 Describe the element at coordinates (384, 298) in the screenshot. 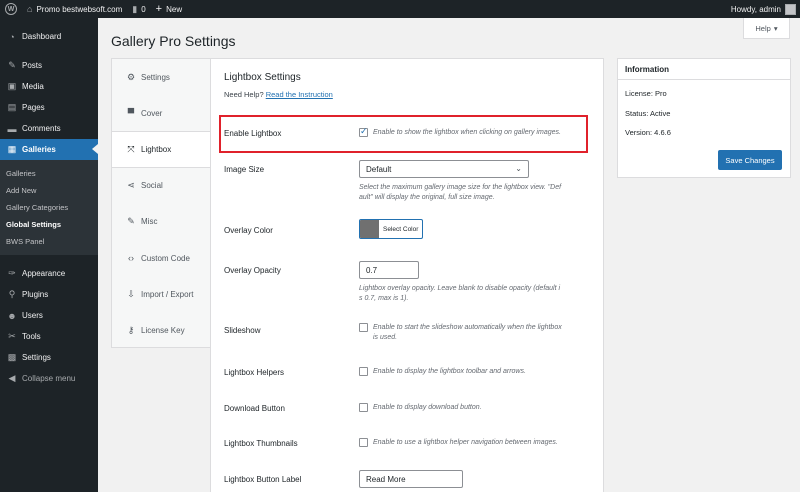

I see `overlay-opacity-desc-line: s 0.7, max is 1).` at that location.